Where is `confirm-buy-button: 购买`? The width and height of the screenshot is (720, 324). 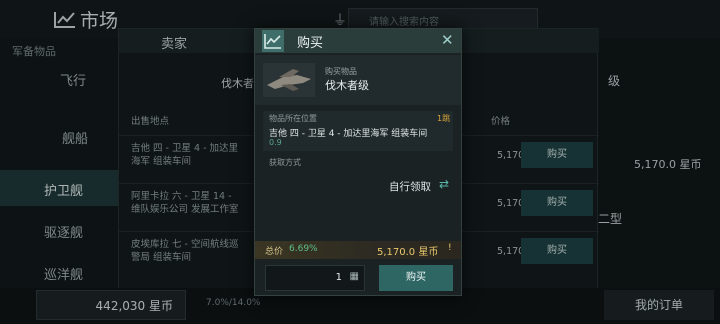
confirm-buy-button: 购买 is located at coordinates (416, 278).